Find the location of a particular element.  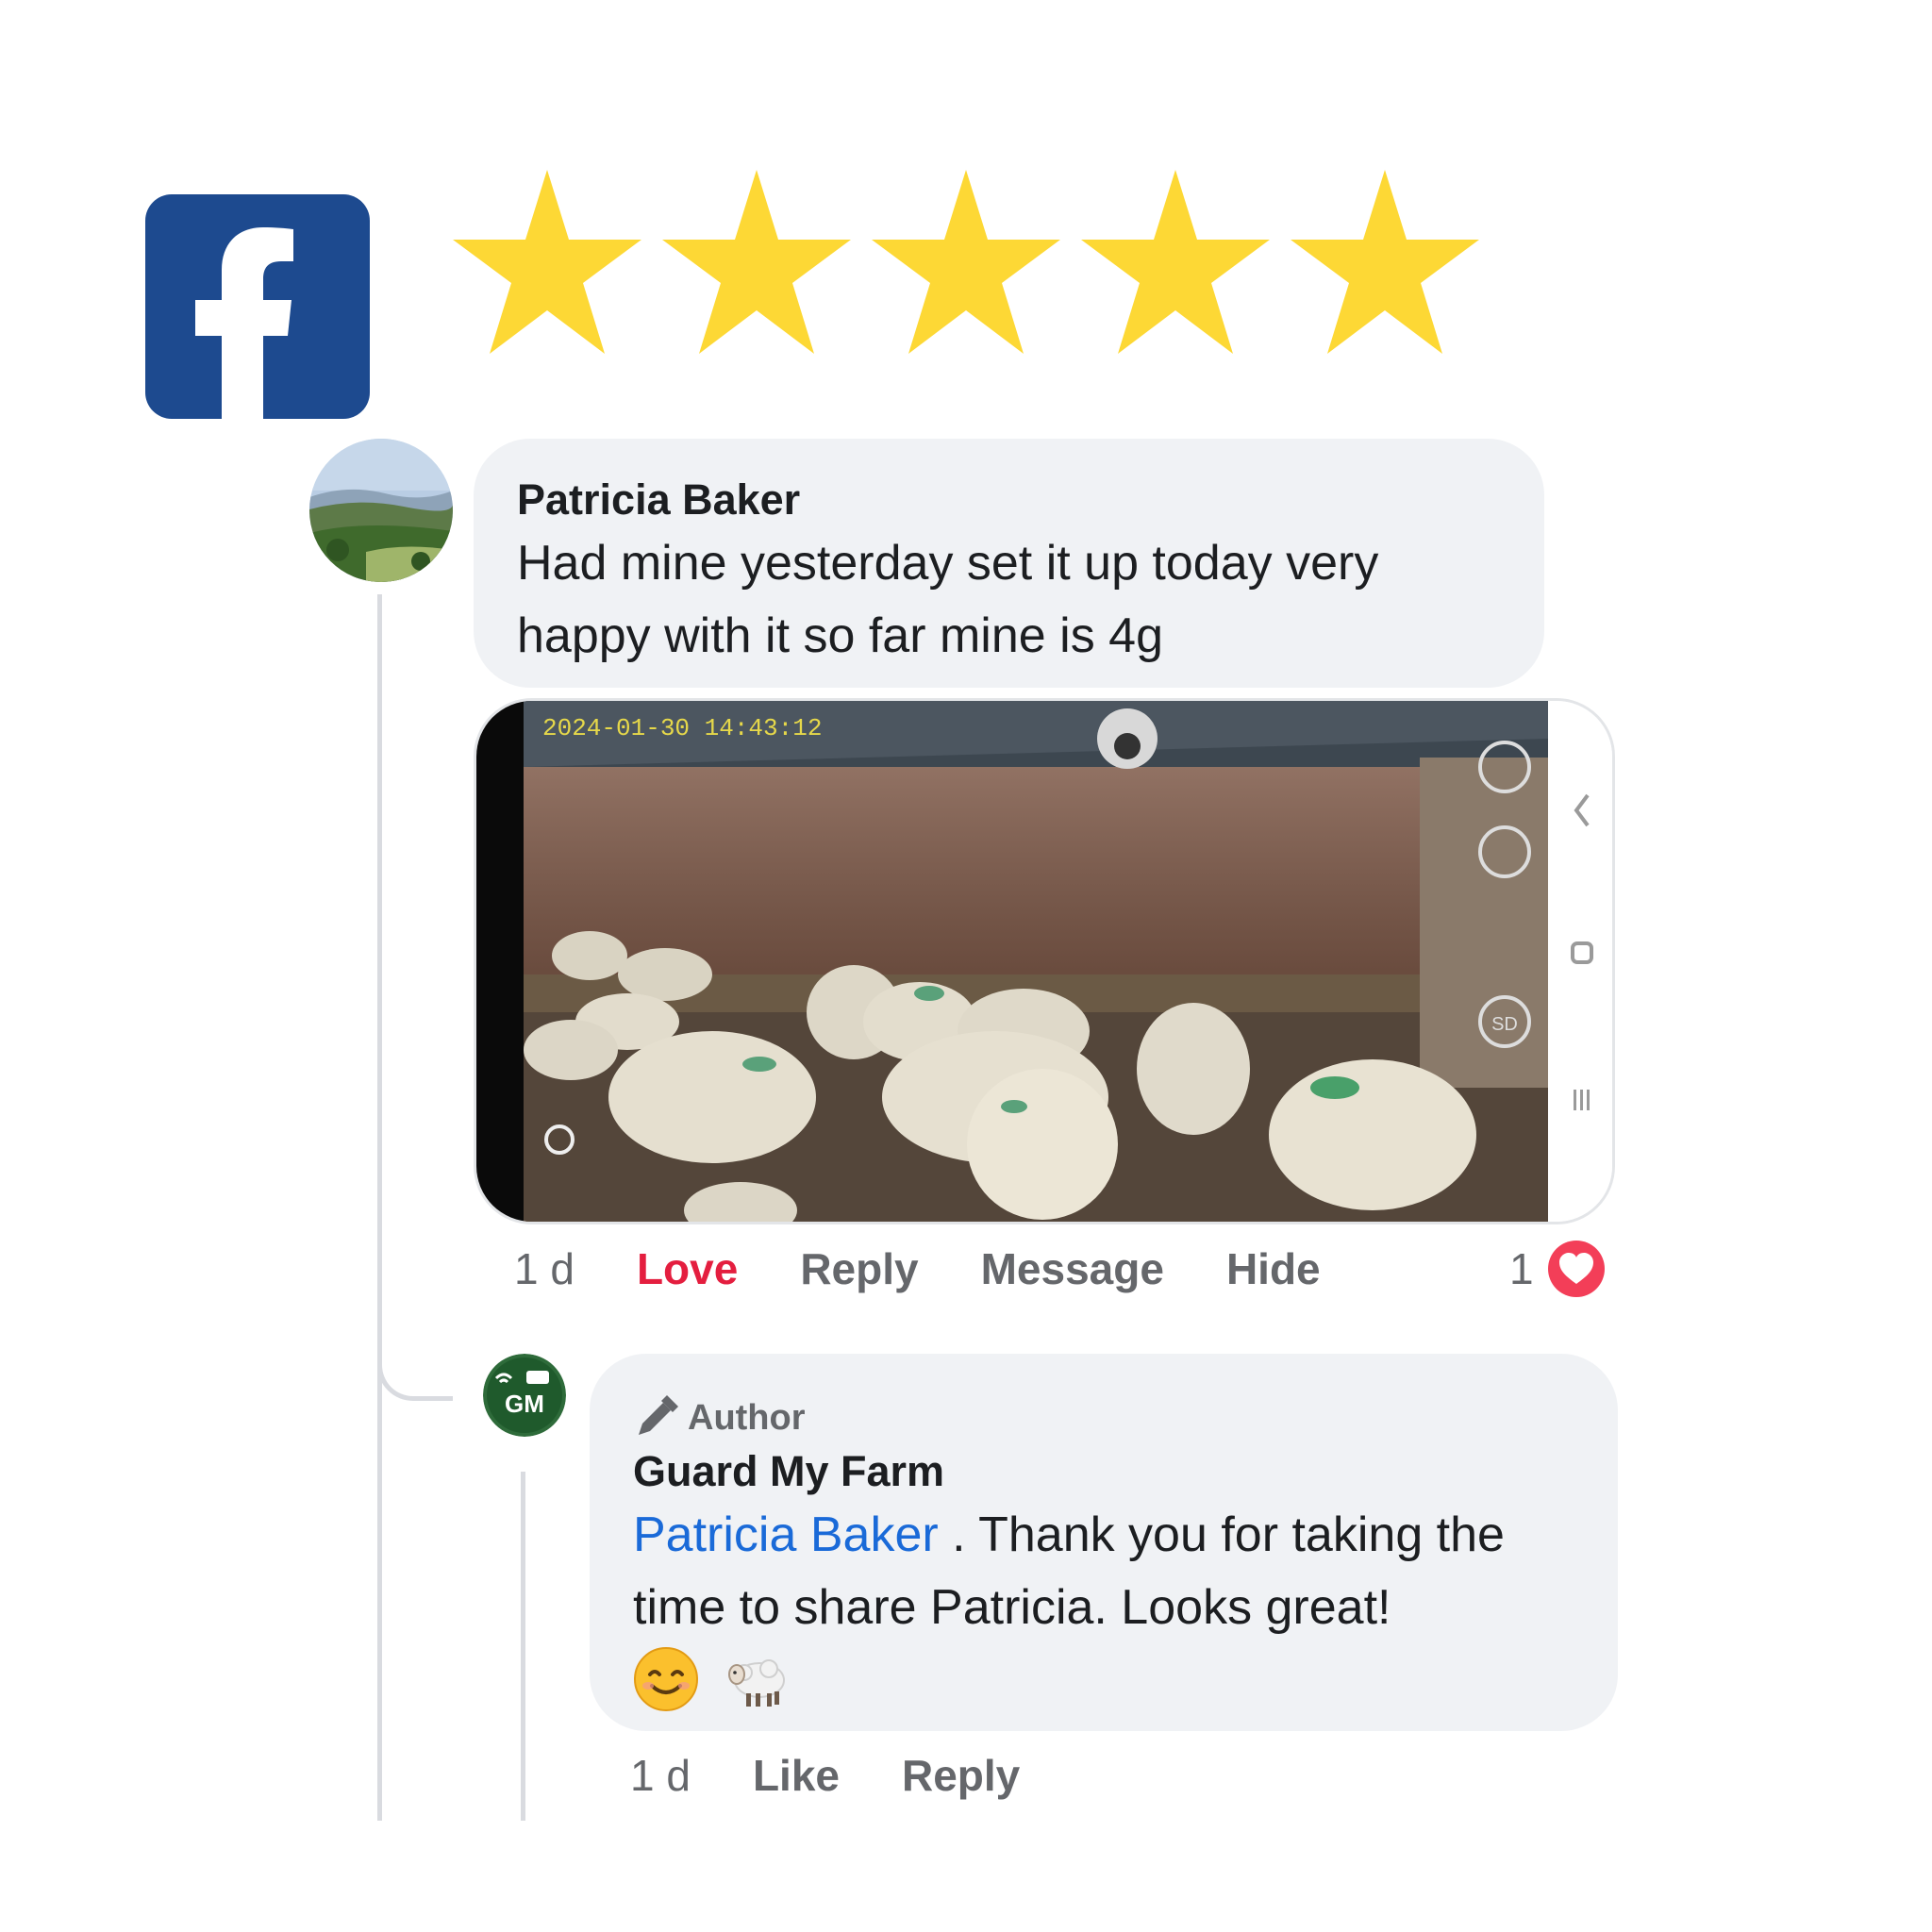

reply-thread-line is located at coordinates (523, 1647).